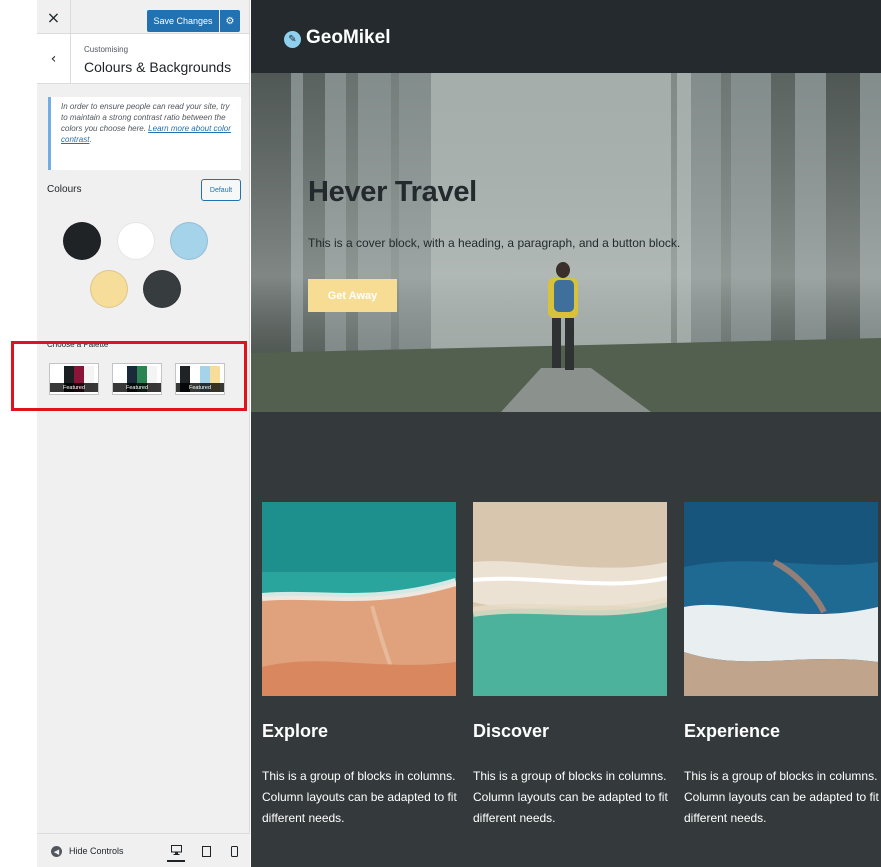 The height and width of the screenshot is (867, 881). What do you see at coordinates (570, 599) in the screenshot?
I see `discover-beach-image` at bounding box center [570, 599].